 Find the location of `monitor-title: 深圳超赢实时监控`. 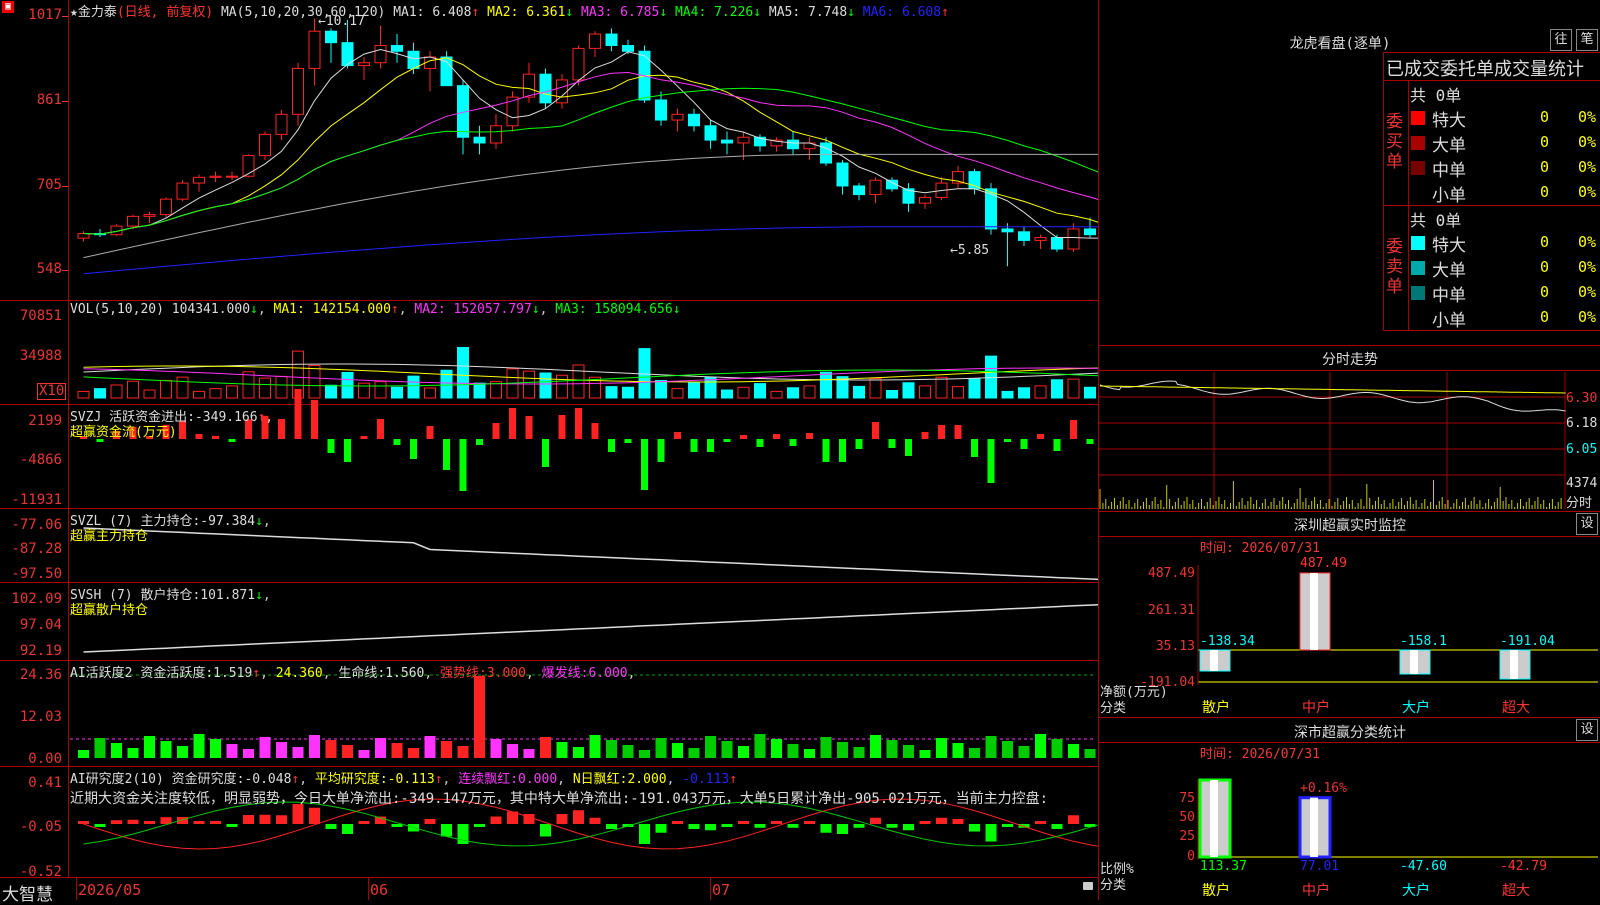

monitor-title: 深圳超赢实时监控 is located at coordinates (1350, 526).